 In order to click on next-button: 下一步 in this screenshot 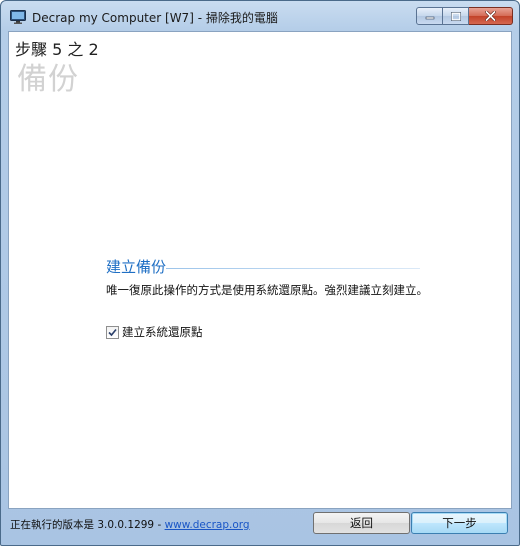, I will do `click(459, 523)`.